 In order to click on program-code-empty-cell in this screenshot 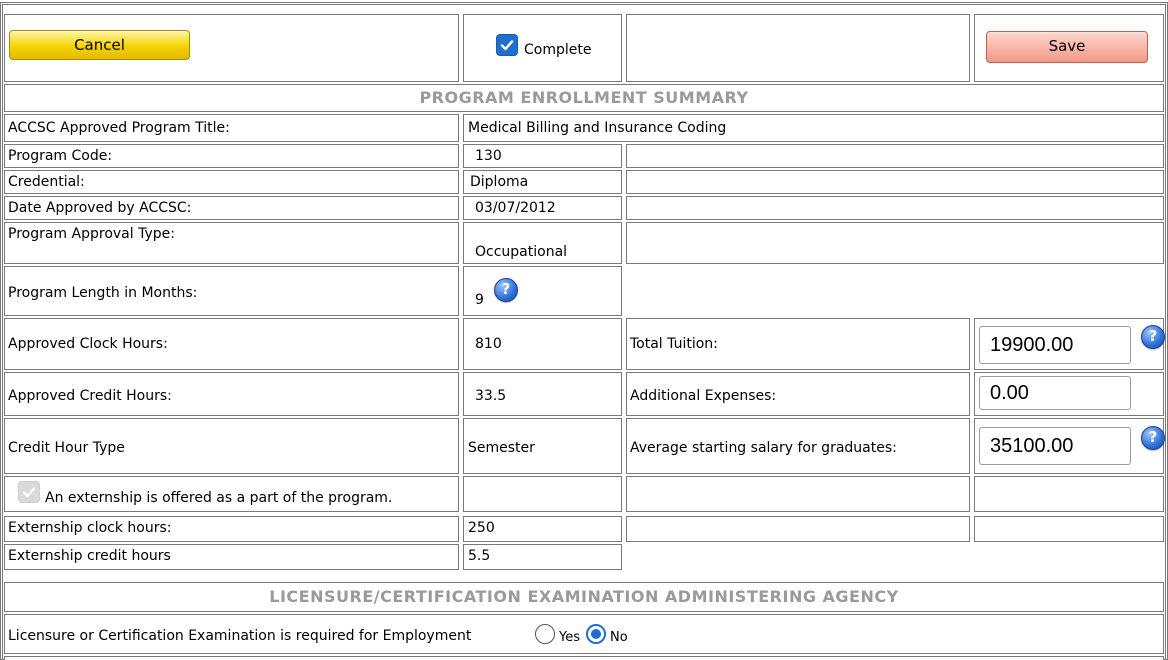, I will do `click(895, 156)`.